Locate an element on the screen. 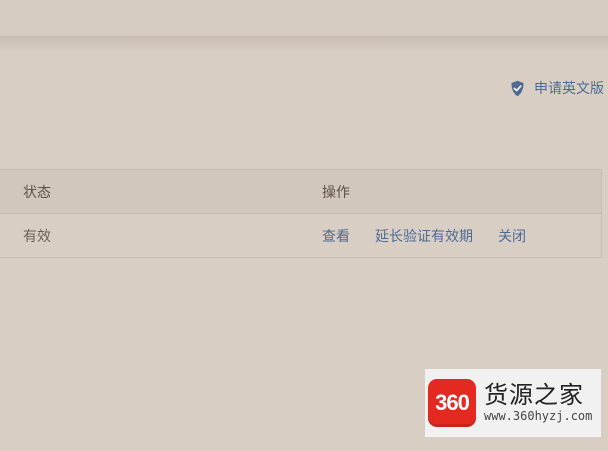  shield-icon is located at coordinates (517, 88).